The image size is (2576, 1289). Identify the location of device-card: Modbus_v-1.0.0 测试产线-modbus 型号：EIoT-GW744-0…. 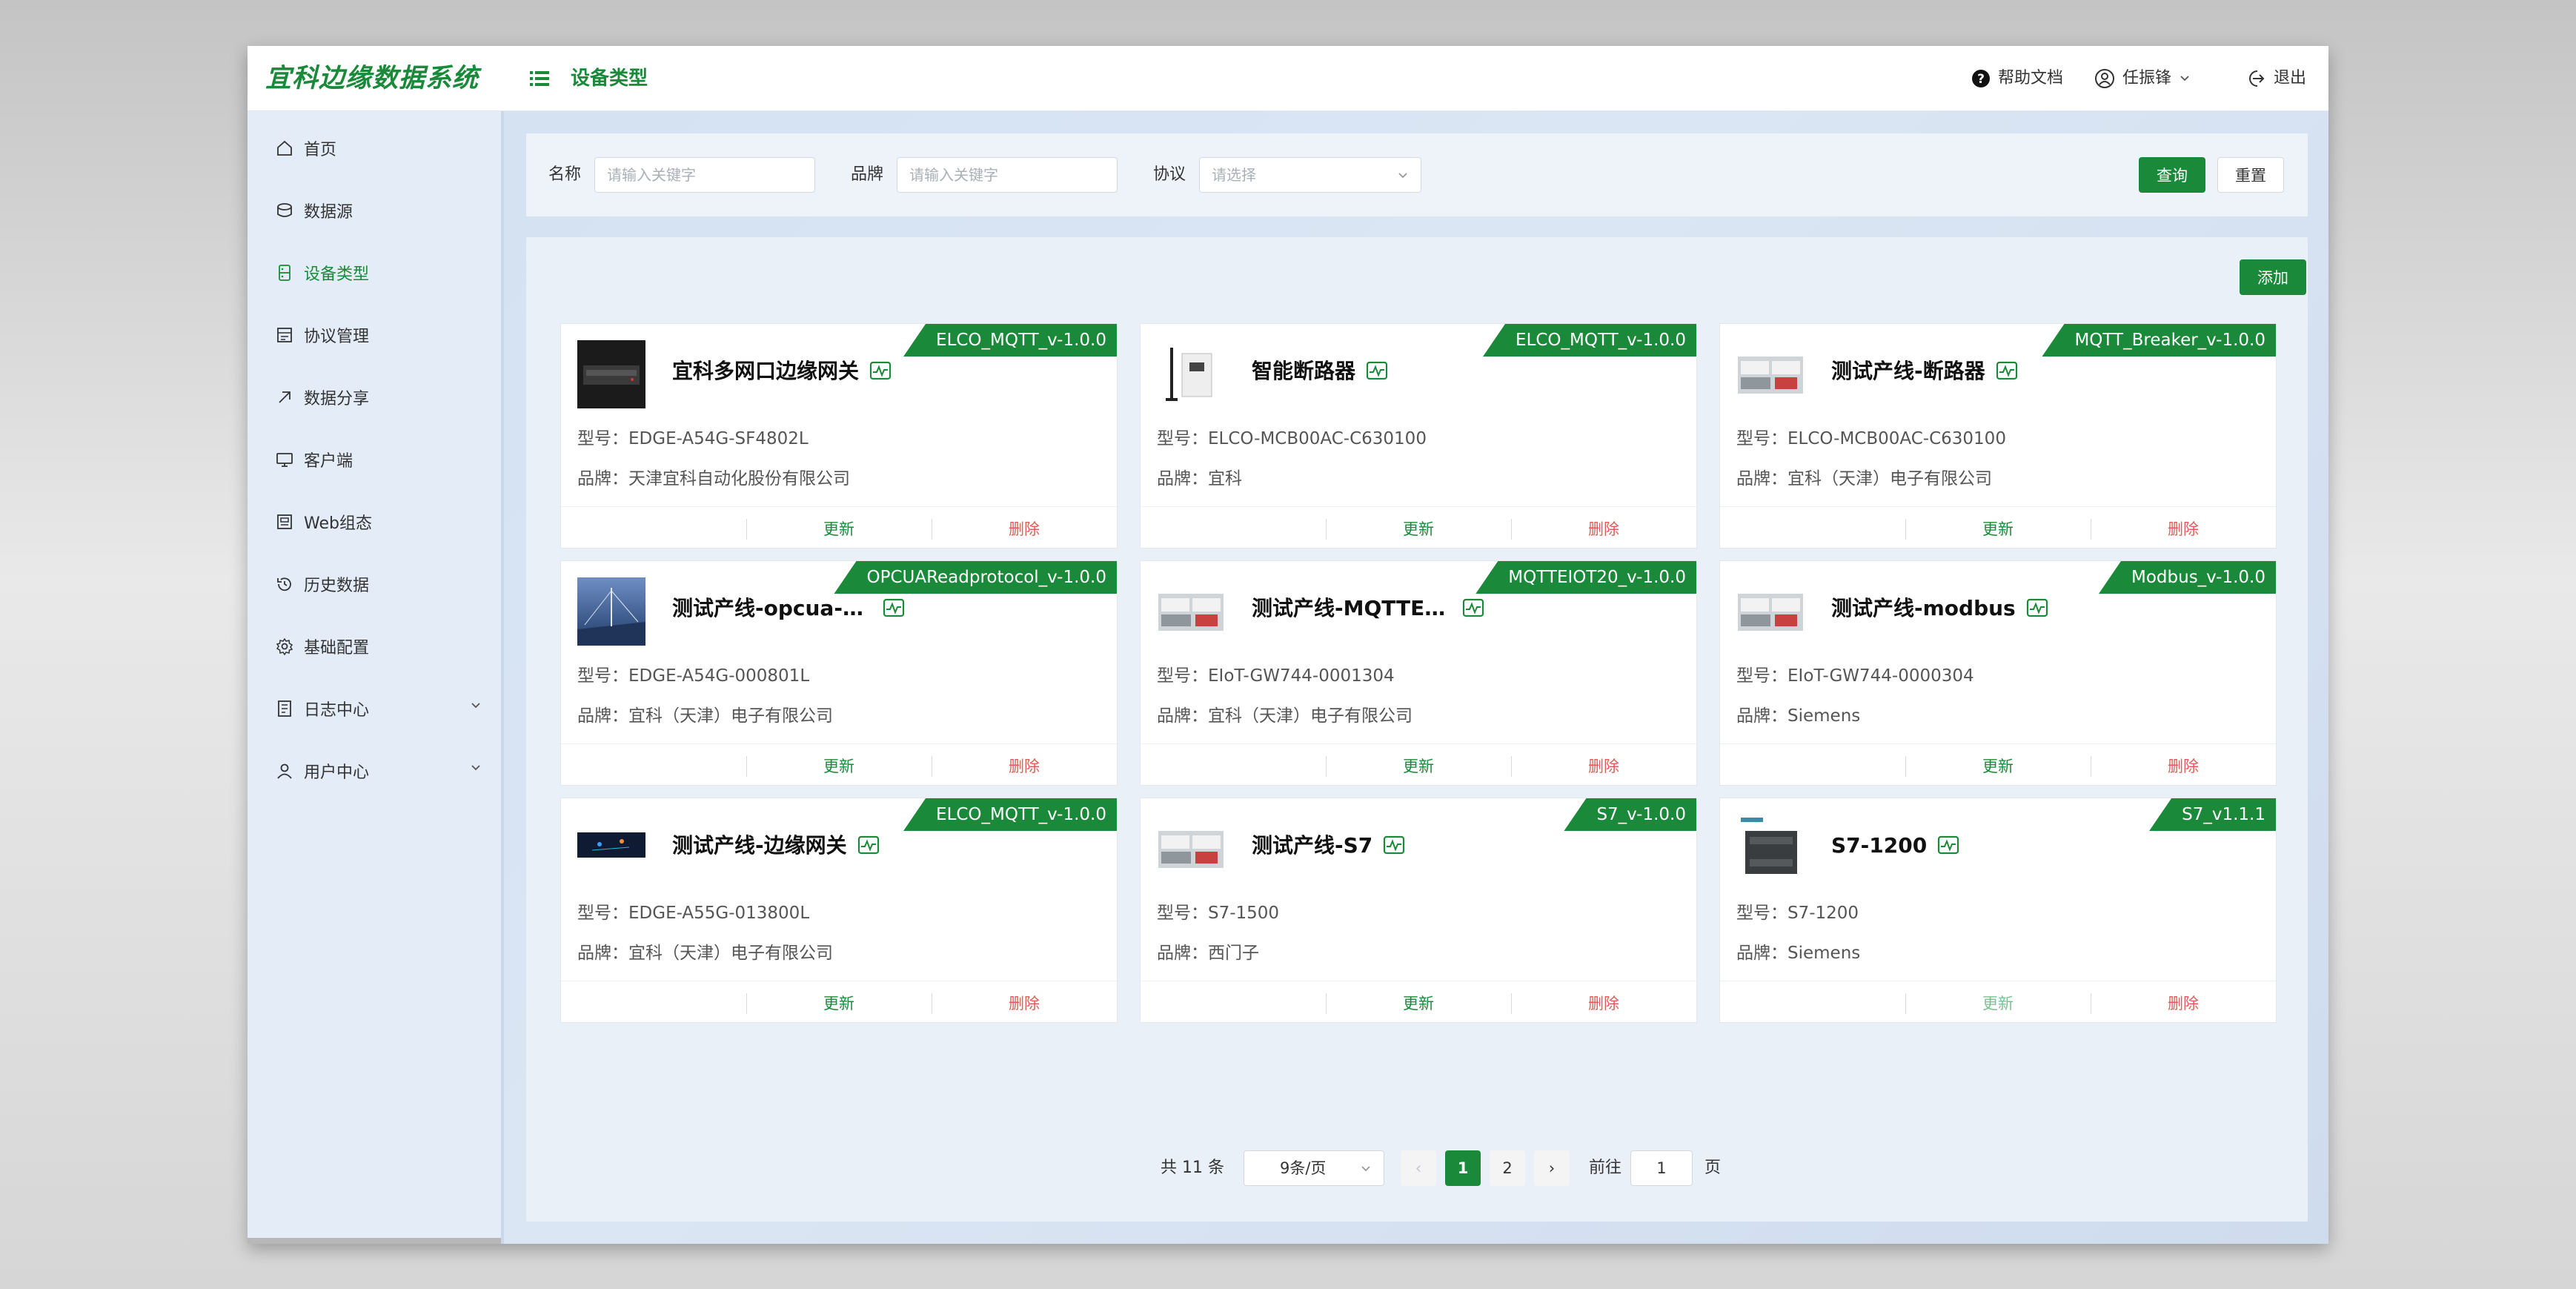
(1998, 673).